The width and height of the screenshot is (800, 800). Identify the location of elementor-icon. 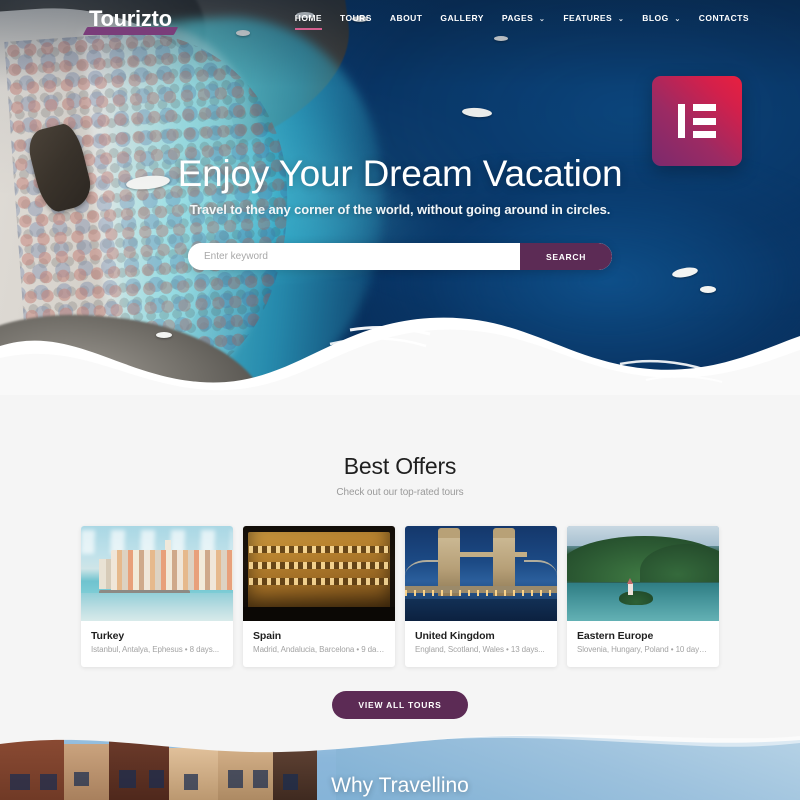
(697, 121).